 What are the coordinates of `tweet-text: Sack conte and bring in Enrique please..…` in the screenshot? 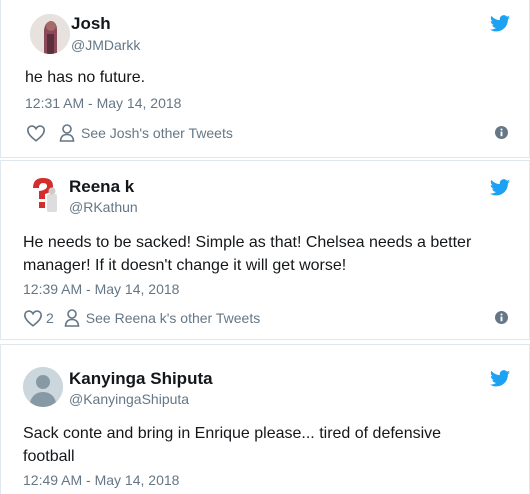 It's located at (232, 445).